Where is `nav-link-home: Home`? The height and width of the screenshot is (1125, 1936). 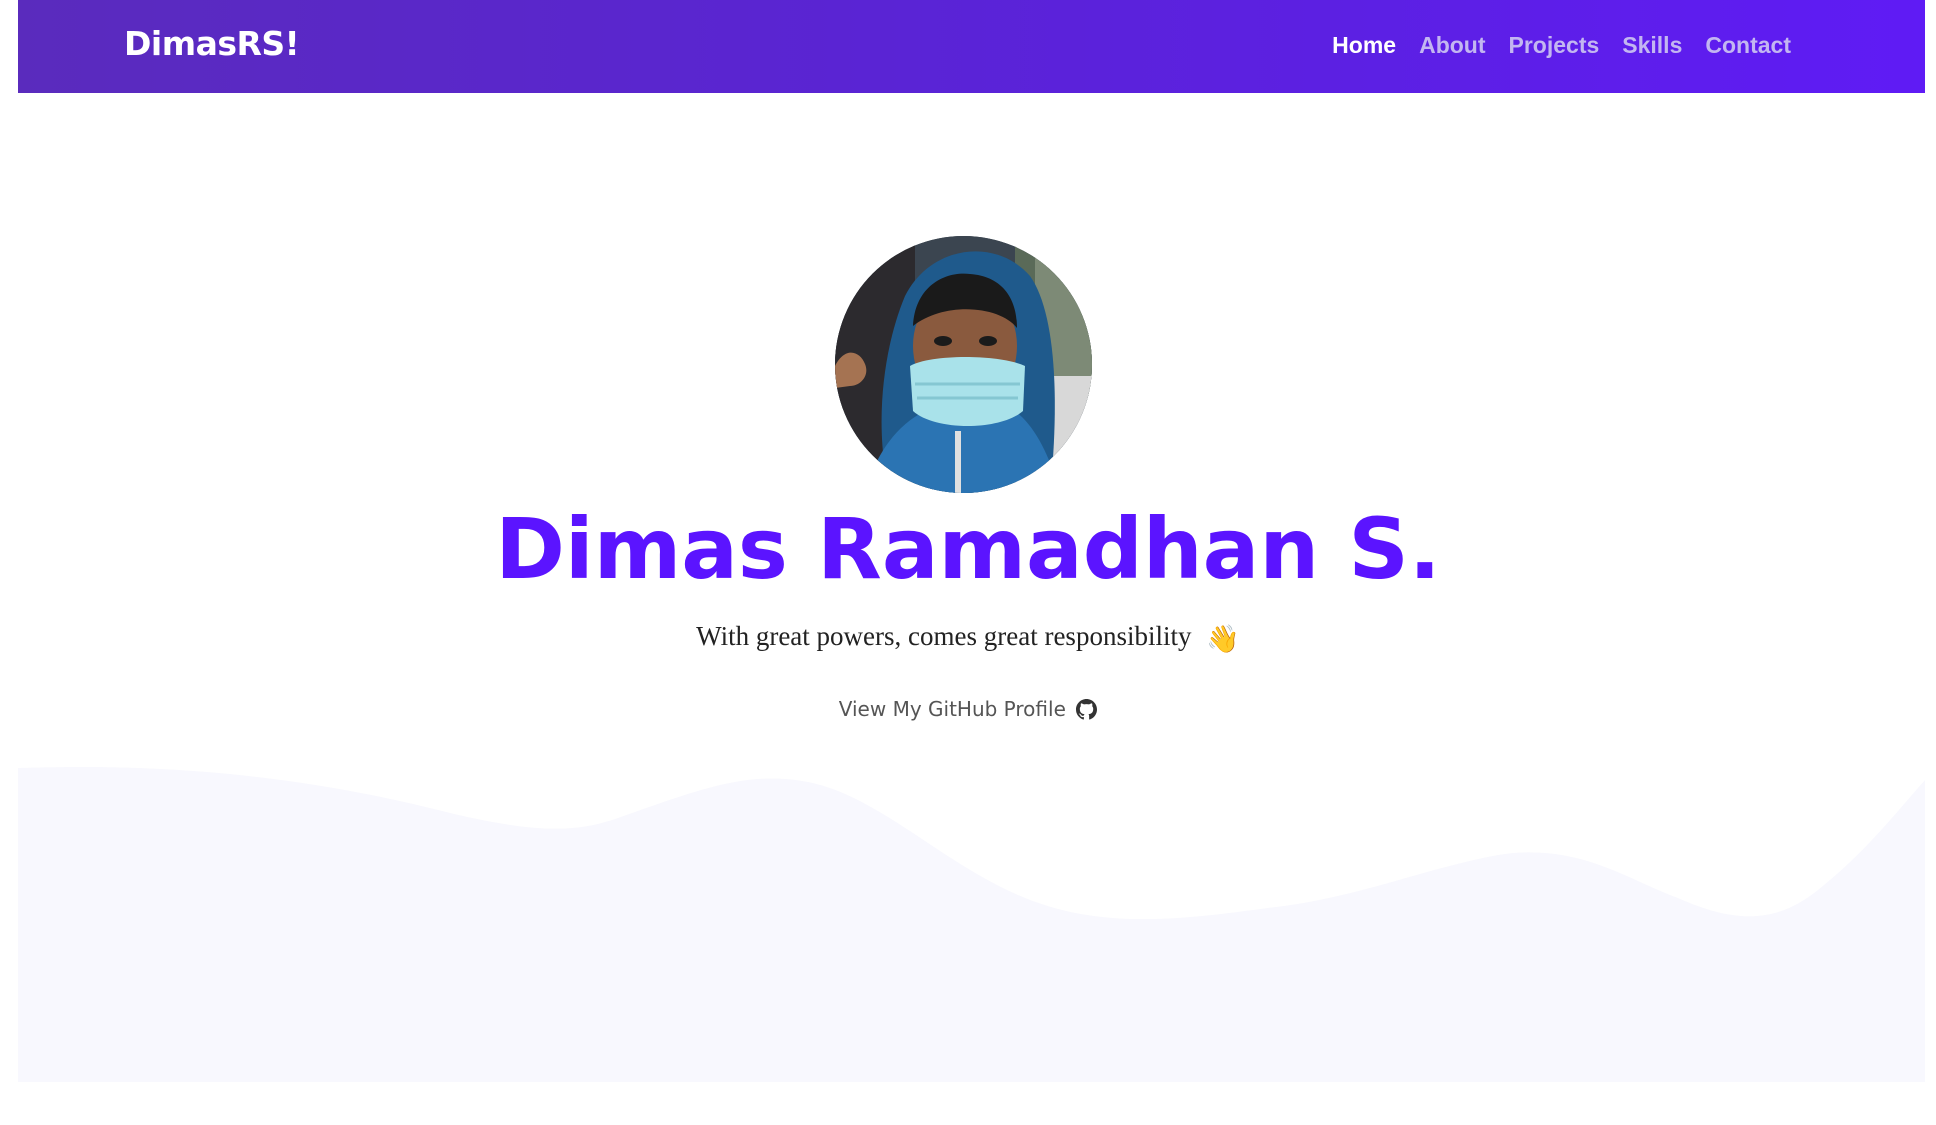
nav-link-home: Home is located at coordinates (1364, 45).